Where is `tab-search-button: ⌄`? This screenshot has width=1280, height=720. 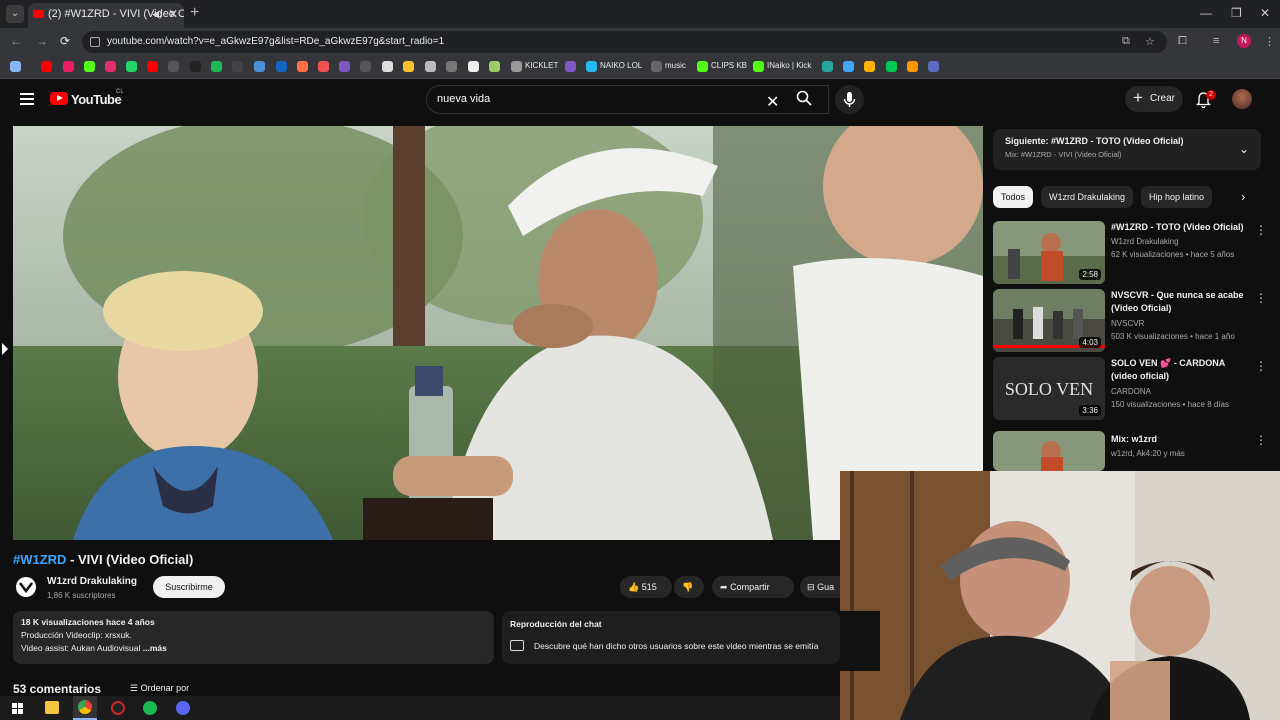
tab-search-button: ⌄ is located at coordinates (15, 14).